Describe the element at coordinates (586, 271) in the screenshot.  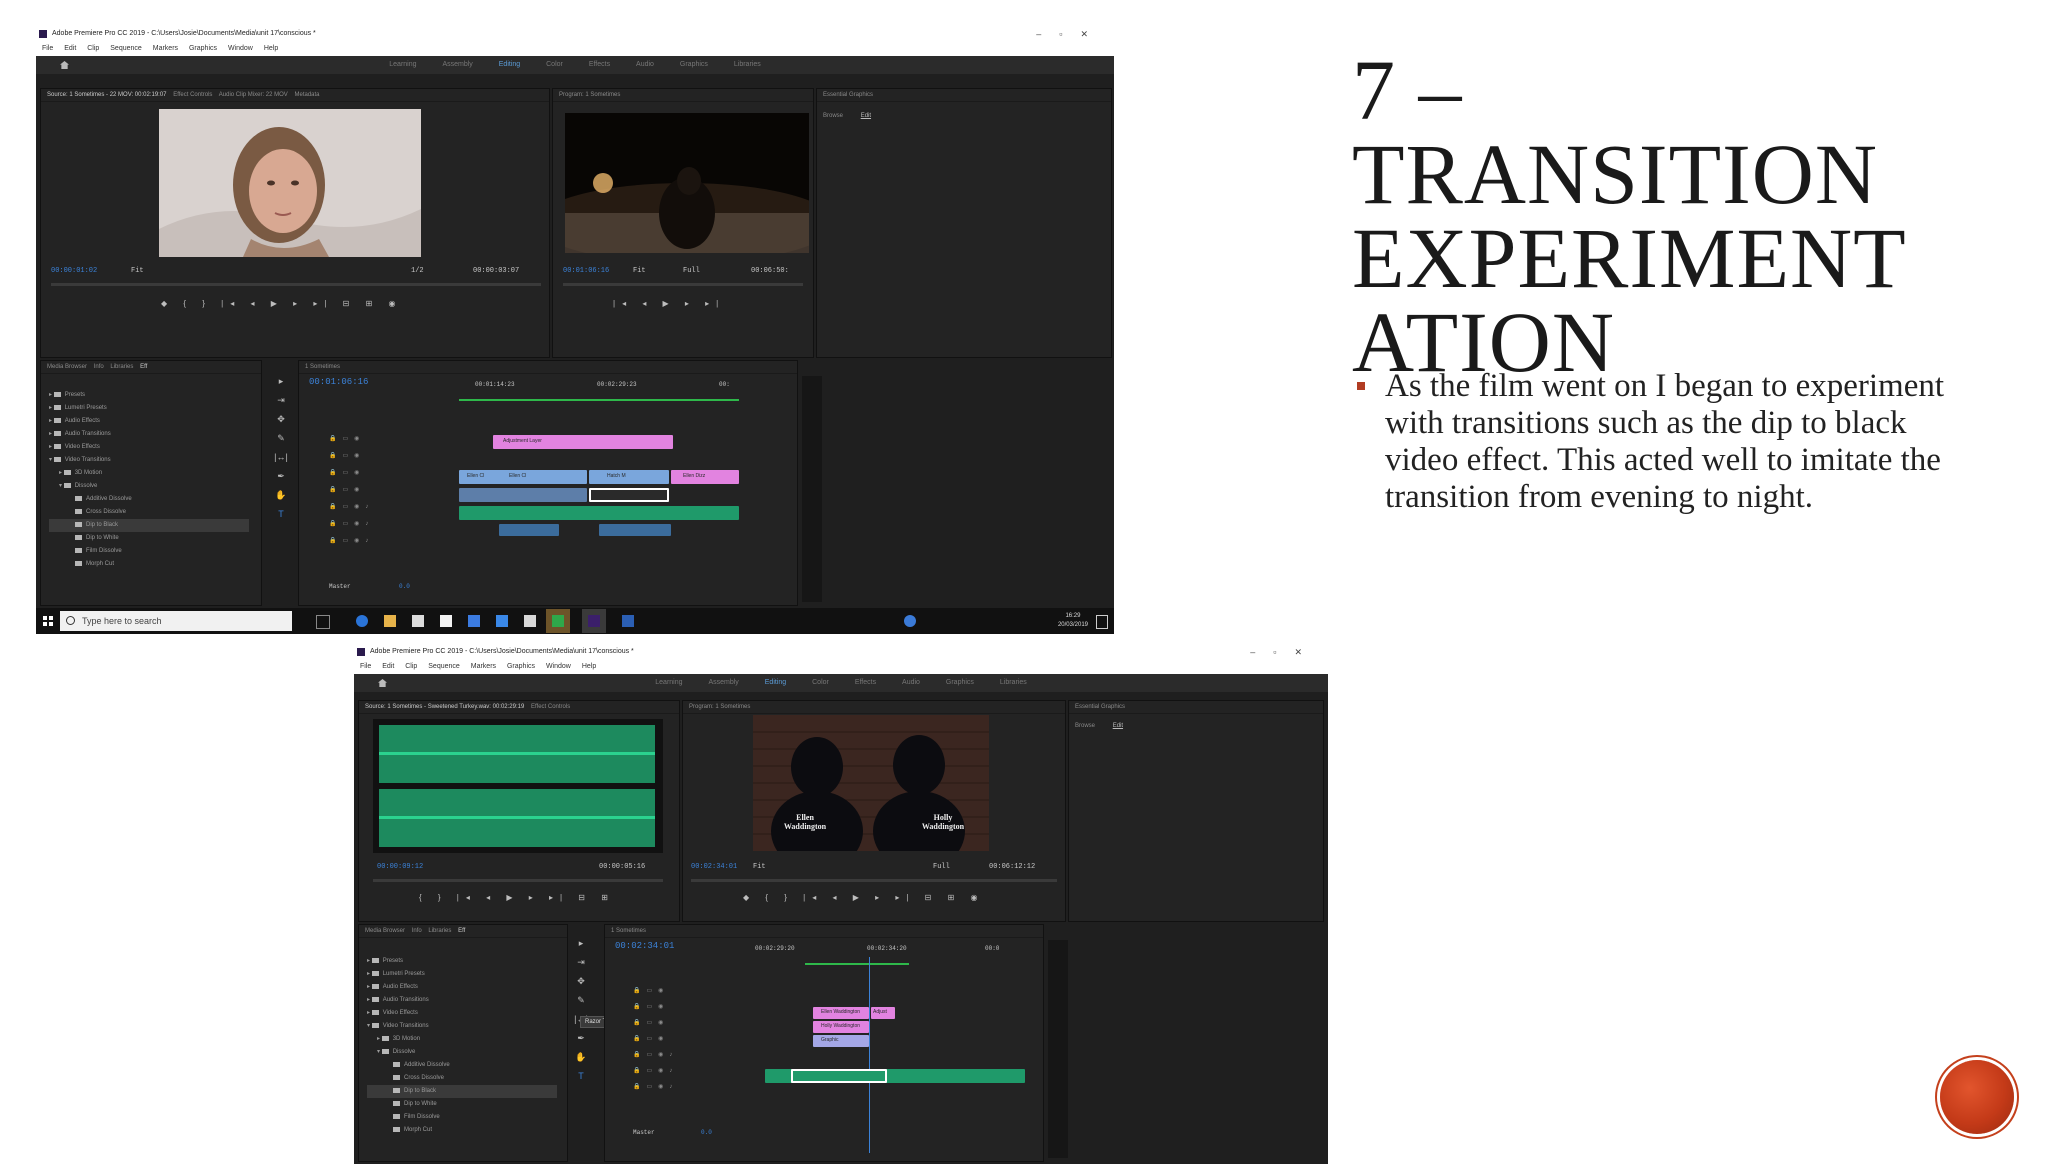
I see `program-timecode: 00:01:06:16` at that location.